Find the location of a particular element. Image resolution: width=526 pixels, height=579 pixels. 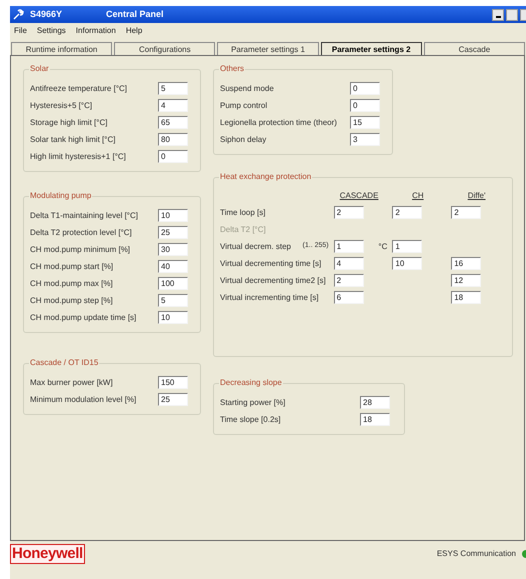

field-label: CH mod.pump start [%] is located at coordinates (72, 266).